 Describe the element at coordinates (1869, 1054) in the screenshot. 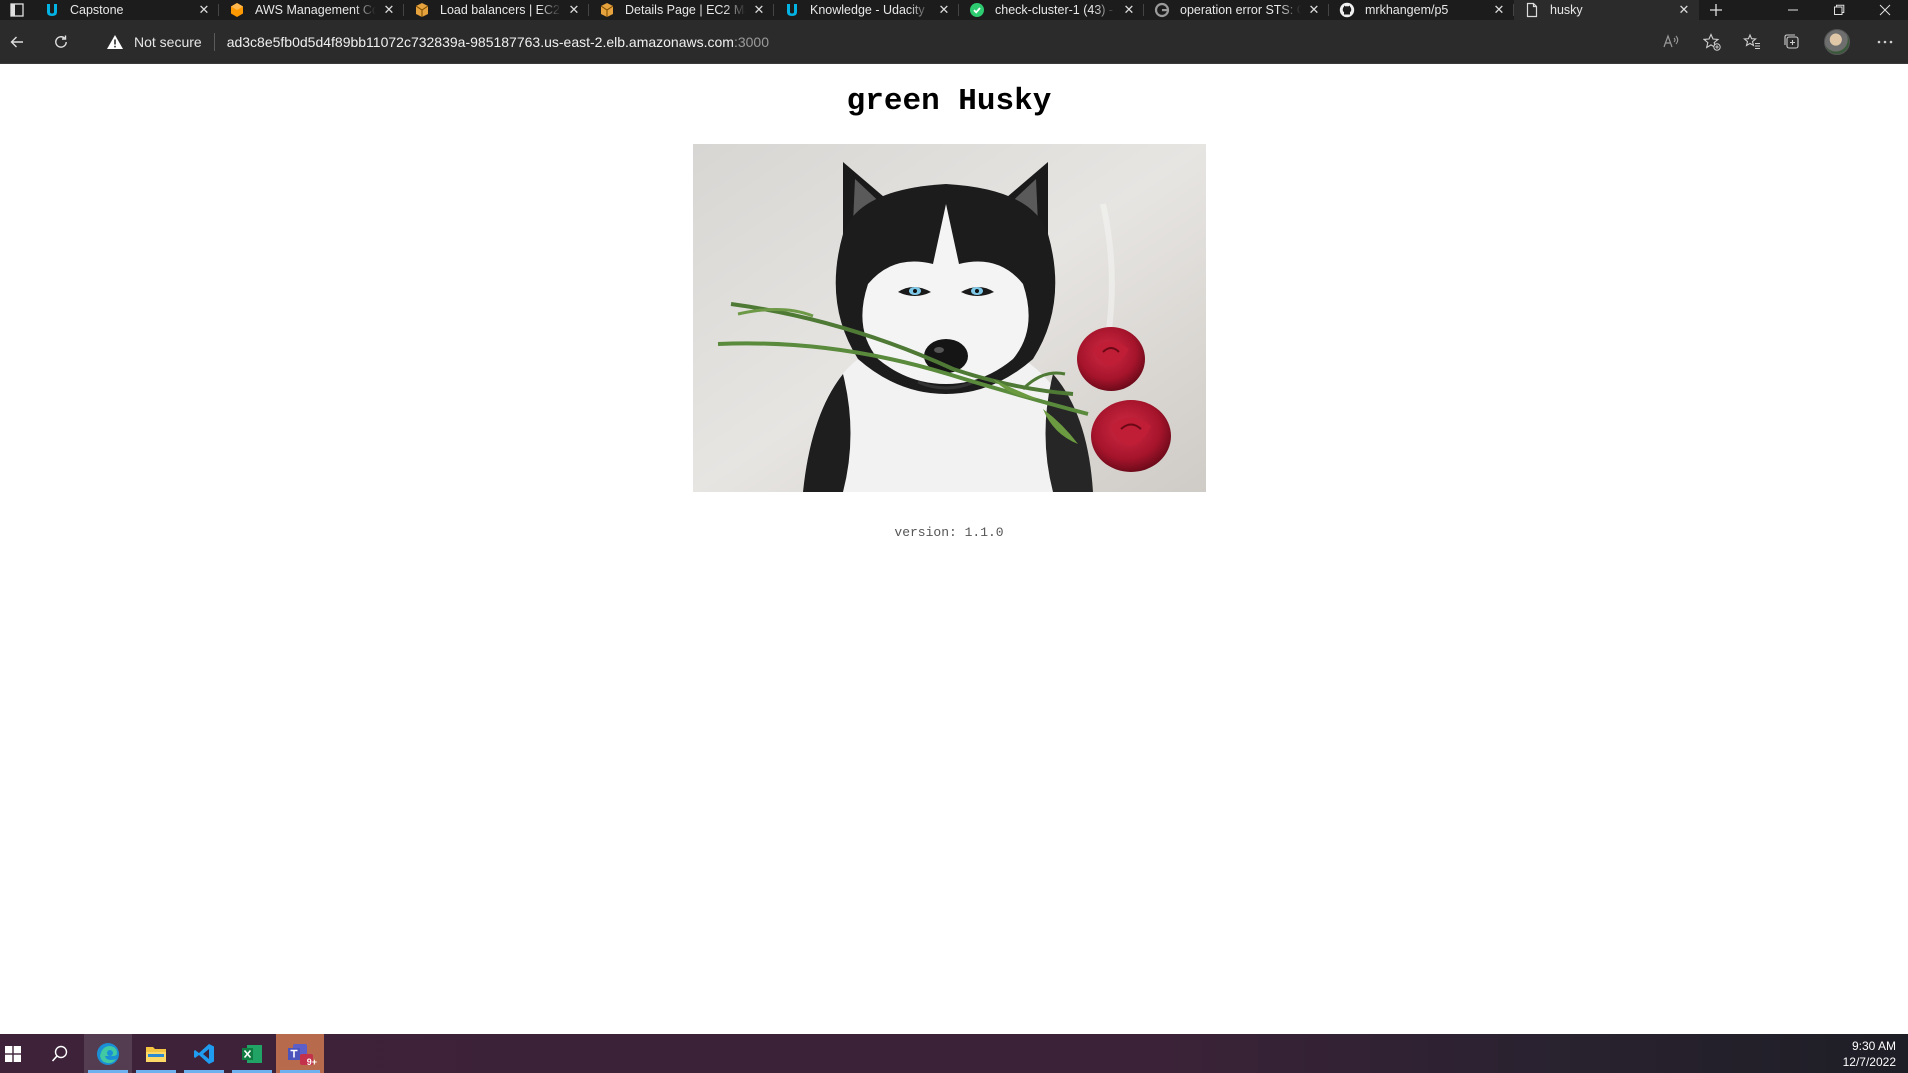

I see `system-clock: 9:30 AM 12/7/2022` at that location.